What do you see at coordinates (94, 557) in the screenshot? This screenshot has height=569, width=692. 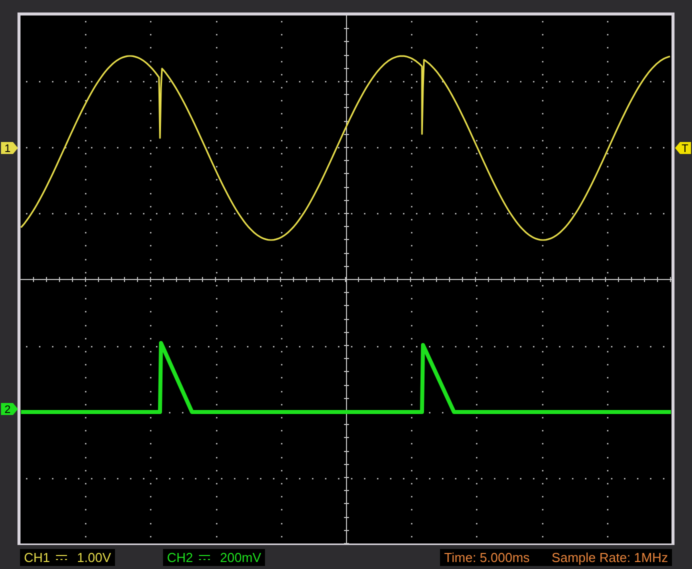 I see `volts-per-division: 1.00V` at bounding box center [94, 557].